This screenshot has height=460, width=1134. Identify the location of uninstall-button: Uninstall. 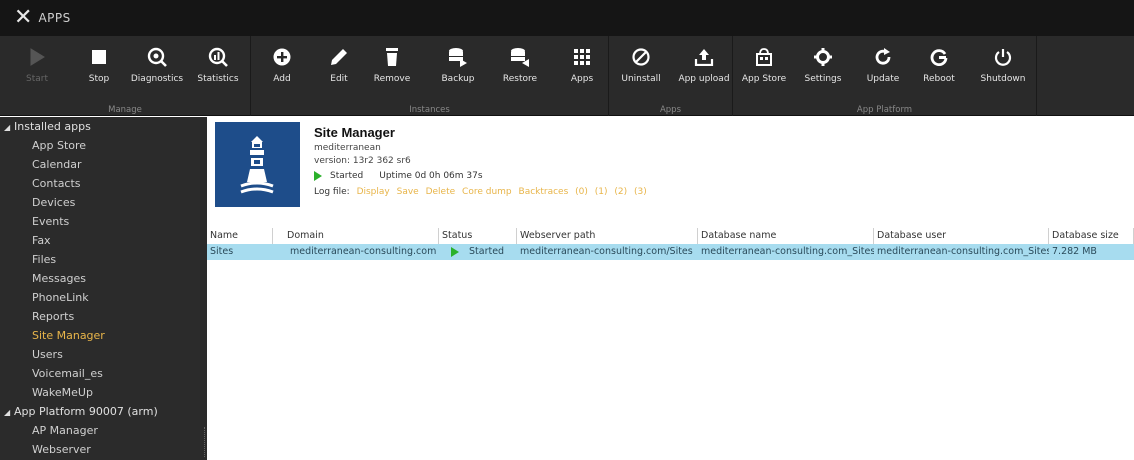
(641, 68).